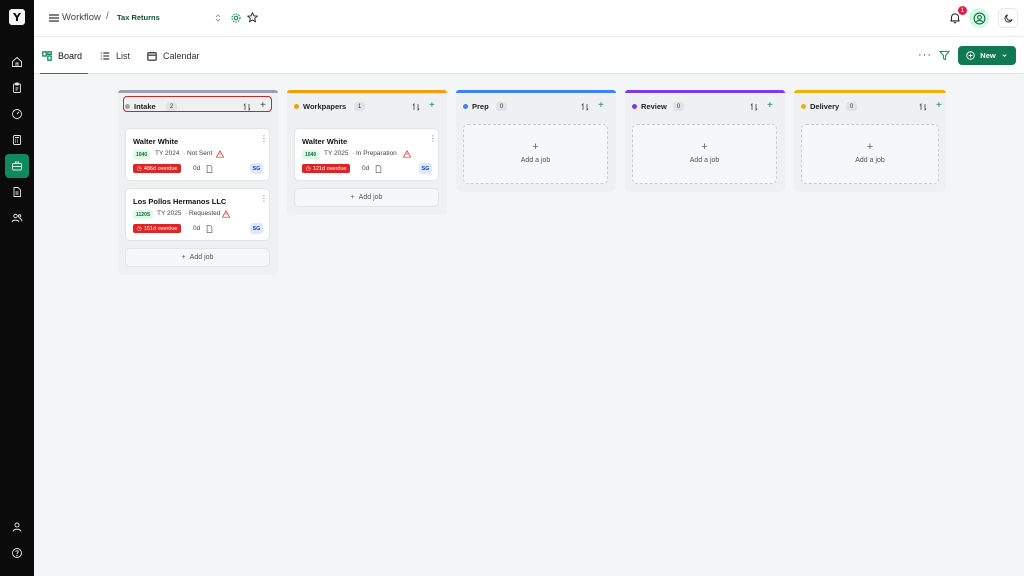 The height and width of the screenshot is (576, 1024). I want to click on column-header: Review 0 +, so click(705, 107).